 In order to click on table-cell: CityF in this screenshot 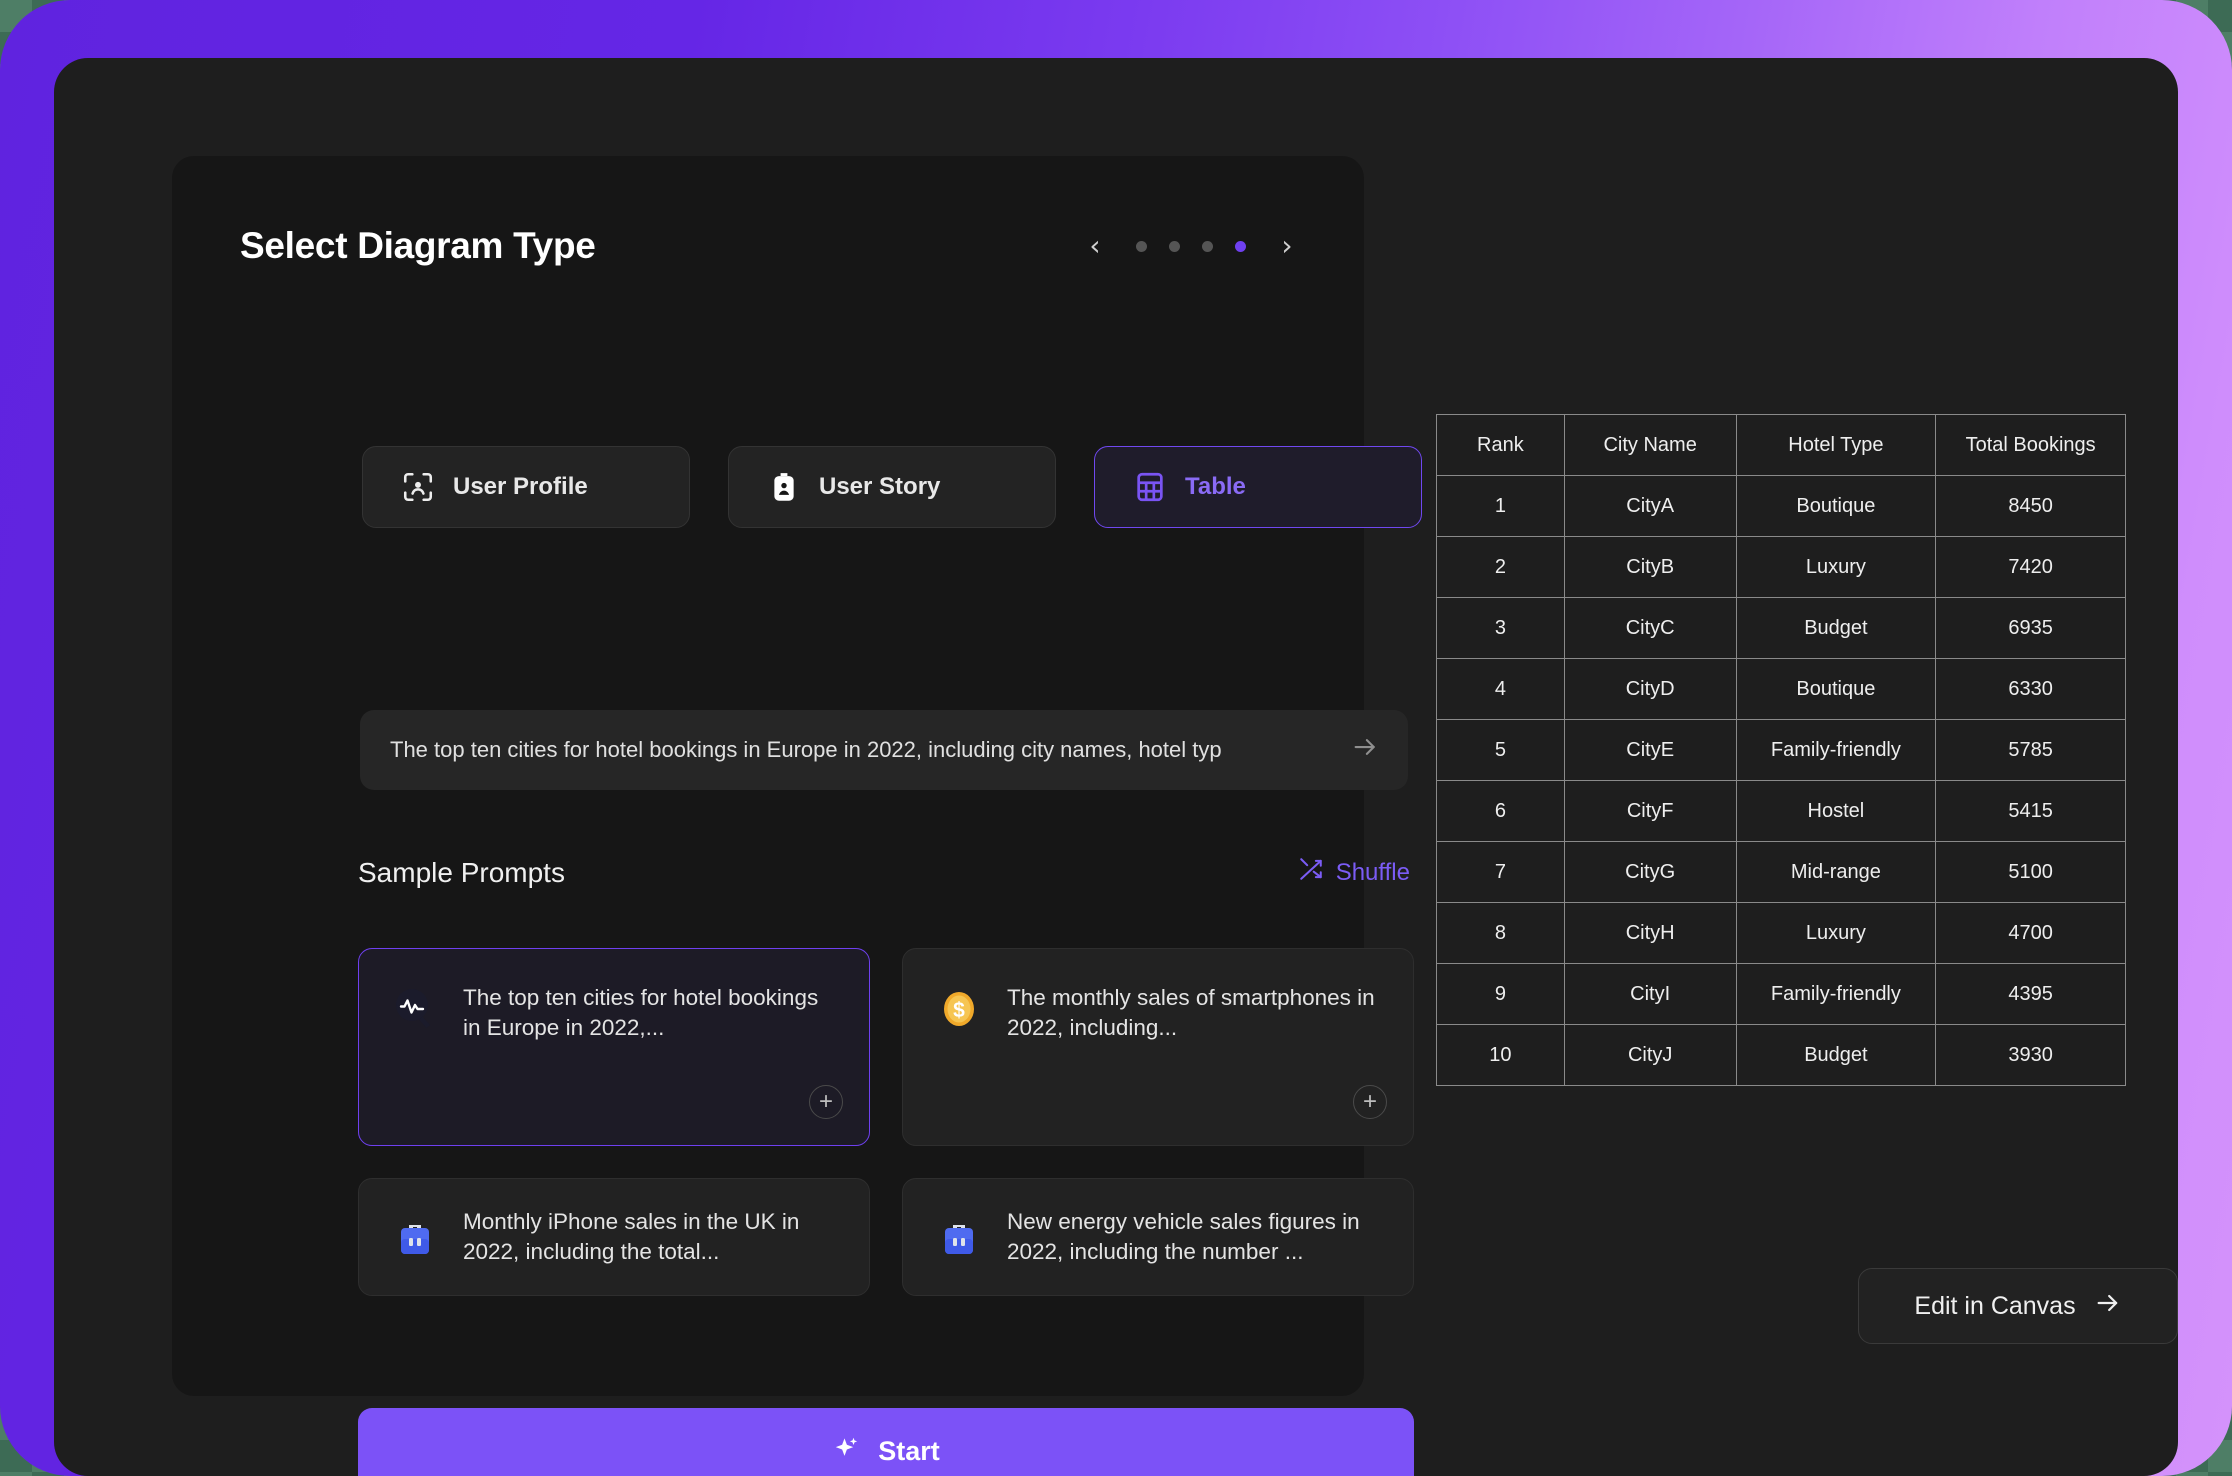, I will do `click(1650, 811)`.